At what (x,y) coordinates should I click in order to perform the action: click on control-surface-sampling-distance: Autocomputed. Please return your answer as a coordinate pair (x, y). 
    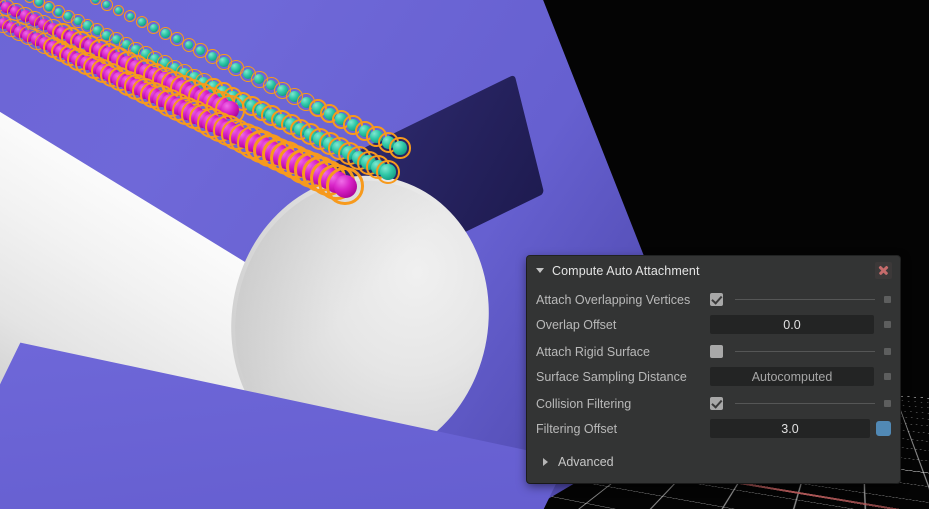
    Looking at the image, I should click on (800, 376).